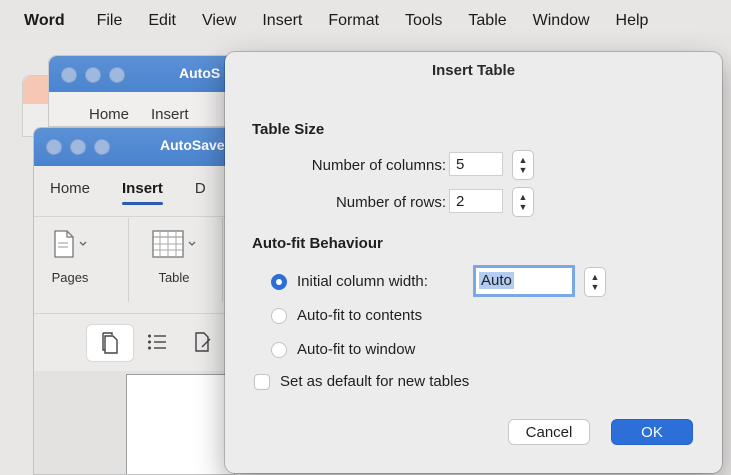 The width and height of the screenshot is (731, 475). I want to click on autofit-contents-label: Auto-fit to contents, so click(360, 315).